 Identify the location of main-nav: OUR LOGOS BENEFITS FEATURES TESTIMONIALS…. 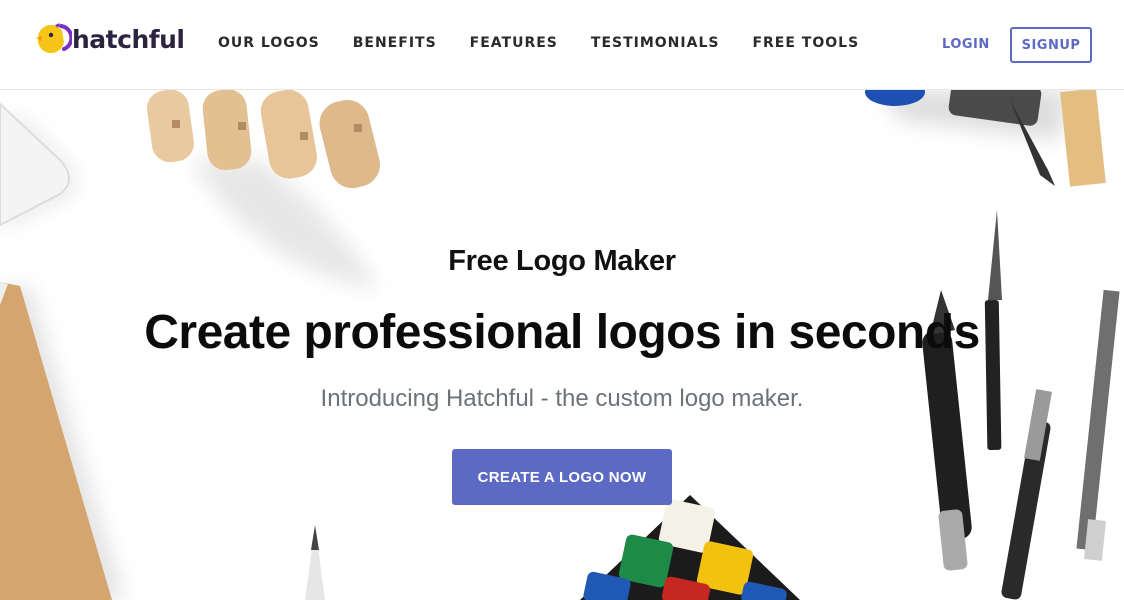
(555, 43).